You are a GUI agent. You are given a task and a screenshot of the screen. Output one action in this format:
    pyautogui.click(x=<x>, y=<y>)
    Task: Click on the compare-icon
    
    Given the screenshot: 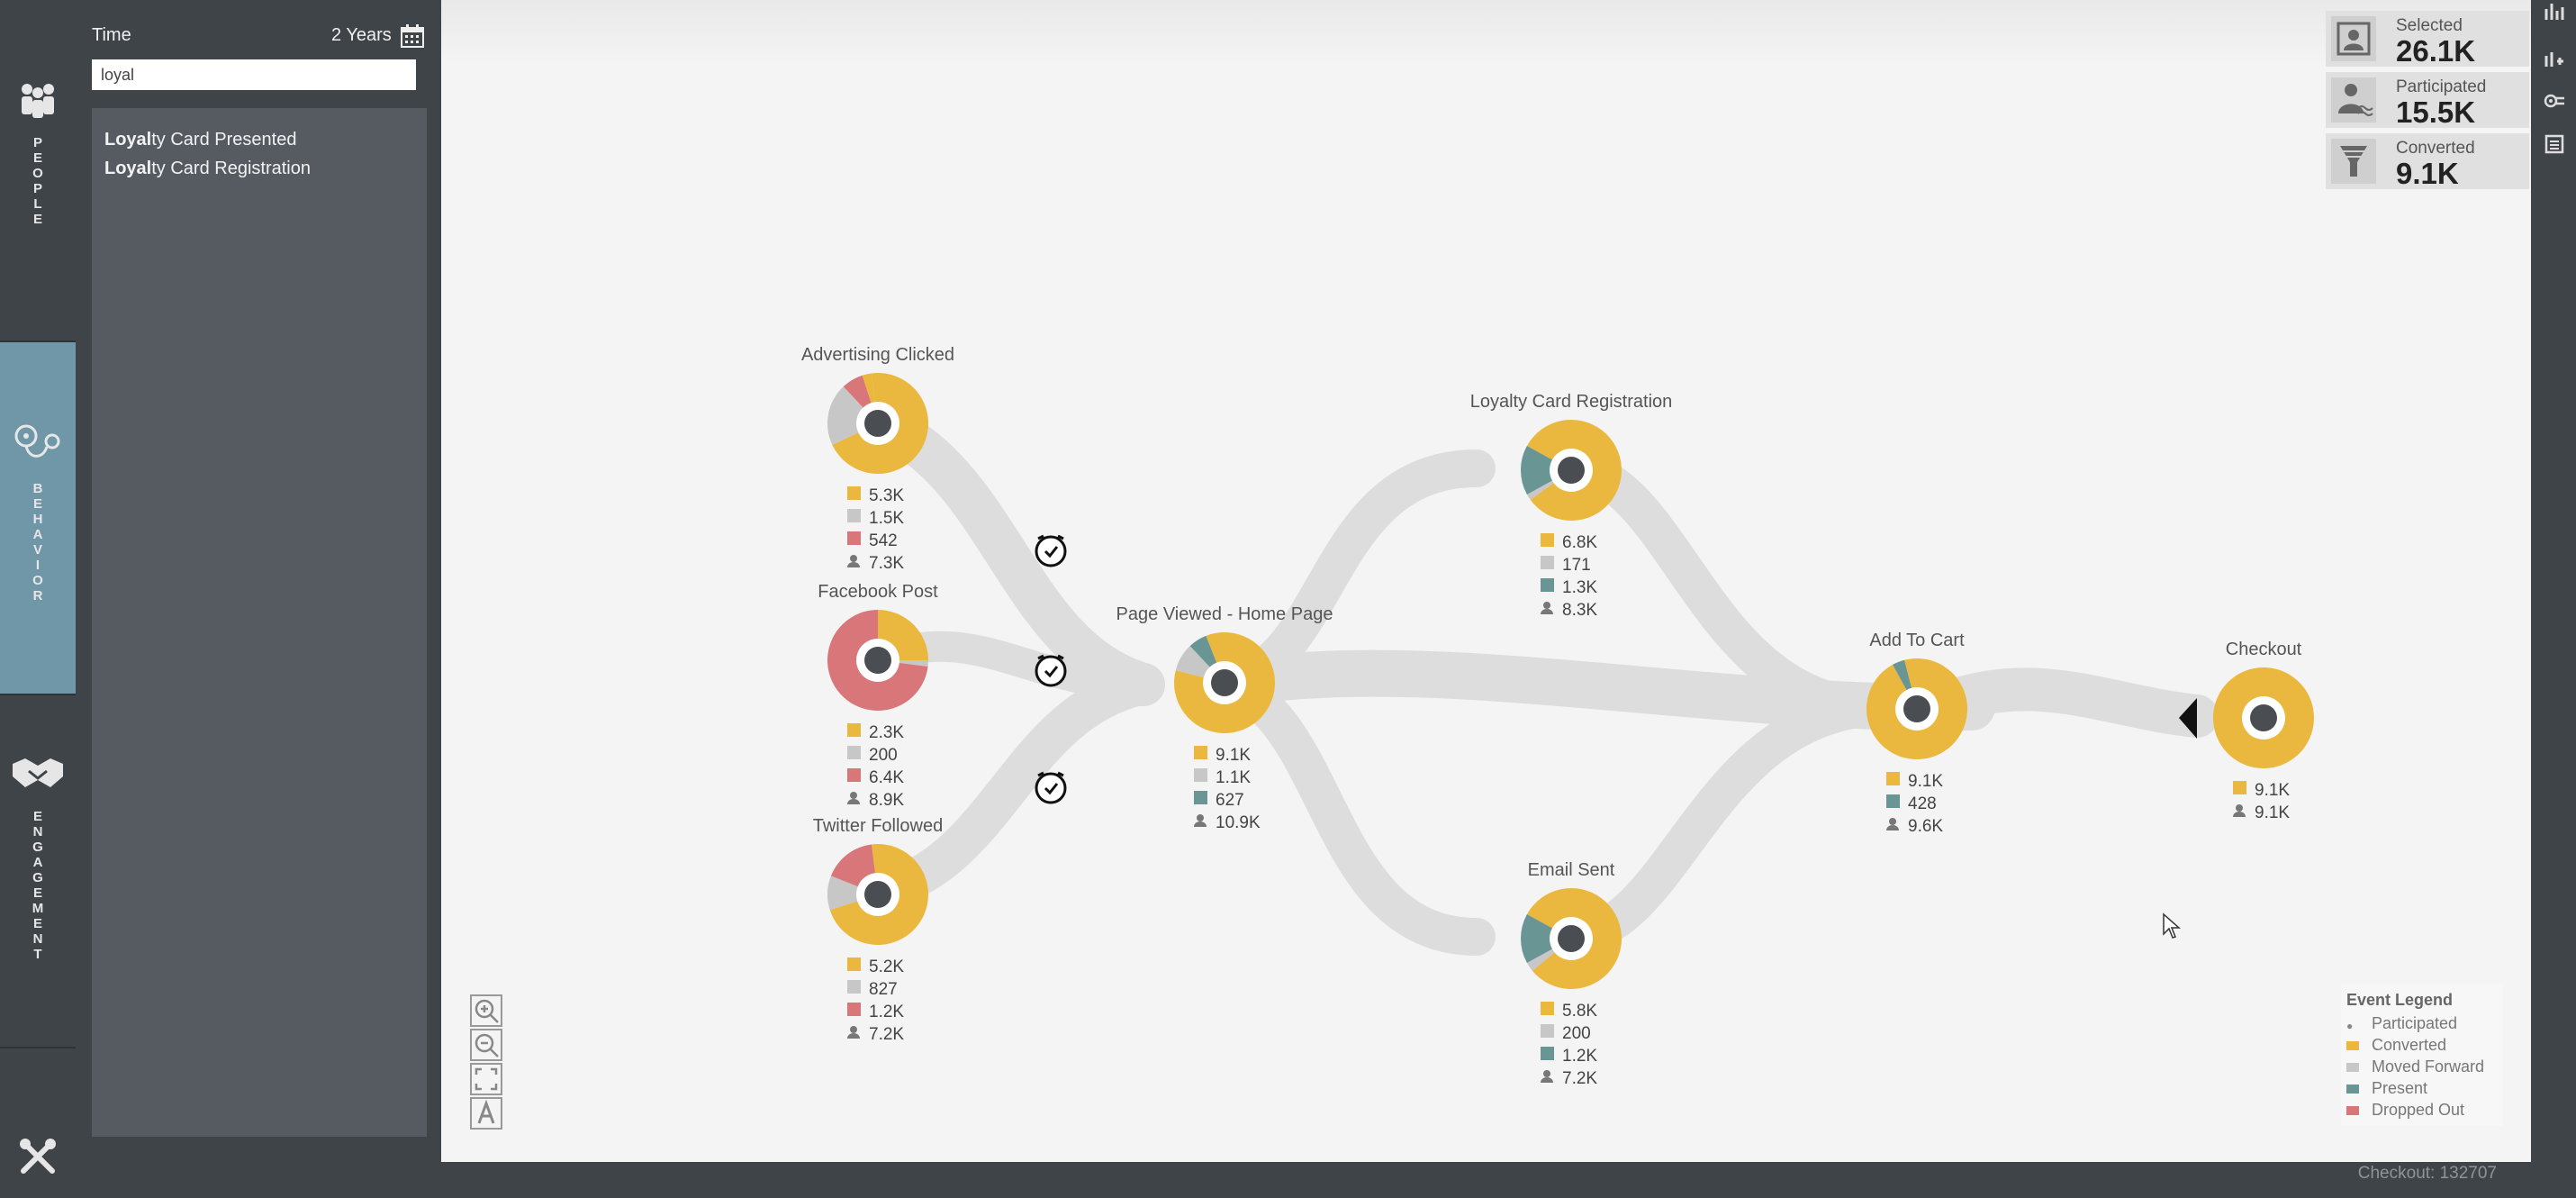 What is the action you would take?
    pyautogui.click(x=2554, y=59)
    